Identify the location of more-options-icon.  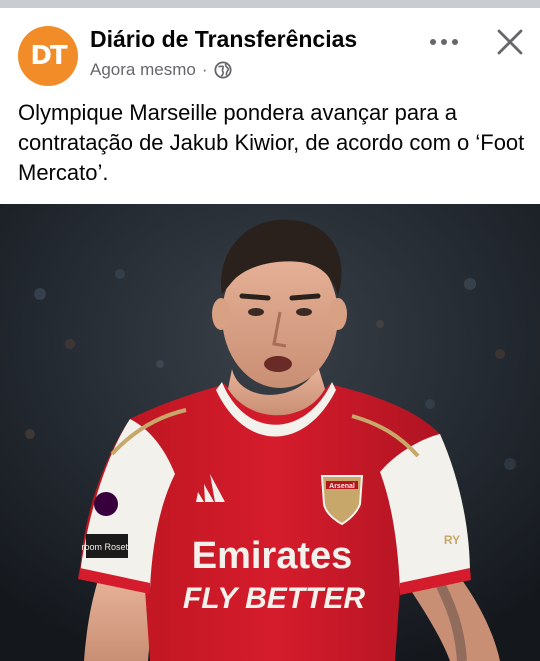
(444, 42).